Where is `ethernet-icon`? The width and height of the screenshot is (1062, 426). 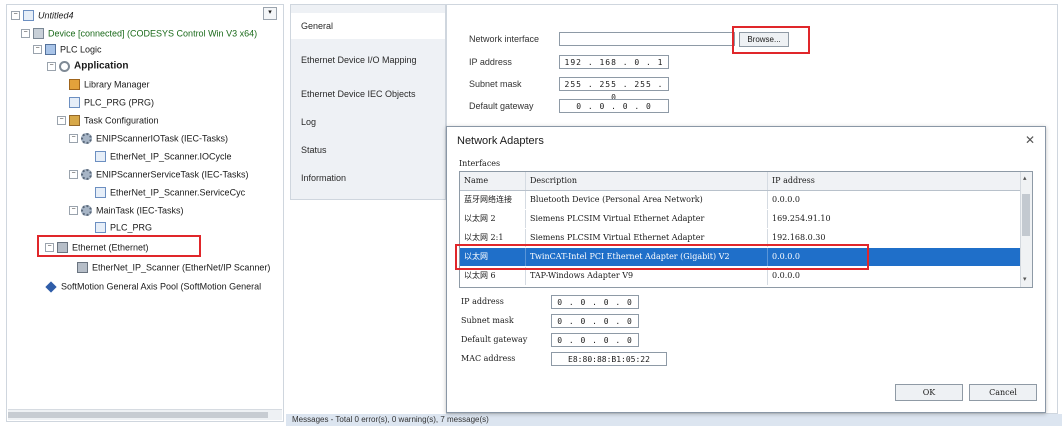 ethernet-icon is located at coordinates (62, 248).